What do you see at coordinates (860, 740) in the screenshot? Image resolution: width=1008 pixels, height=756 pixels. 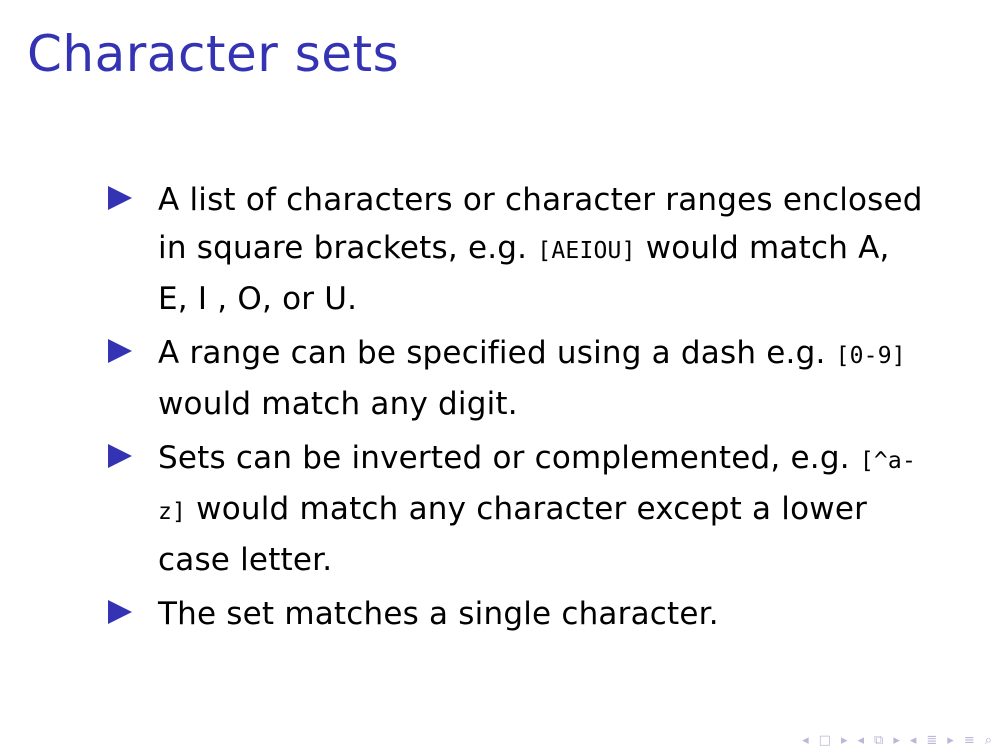 I see `subsection-prev-icon: ◂` at bounding box center [860, 740].